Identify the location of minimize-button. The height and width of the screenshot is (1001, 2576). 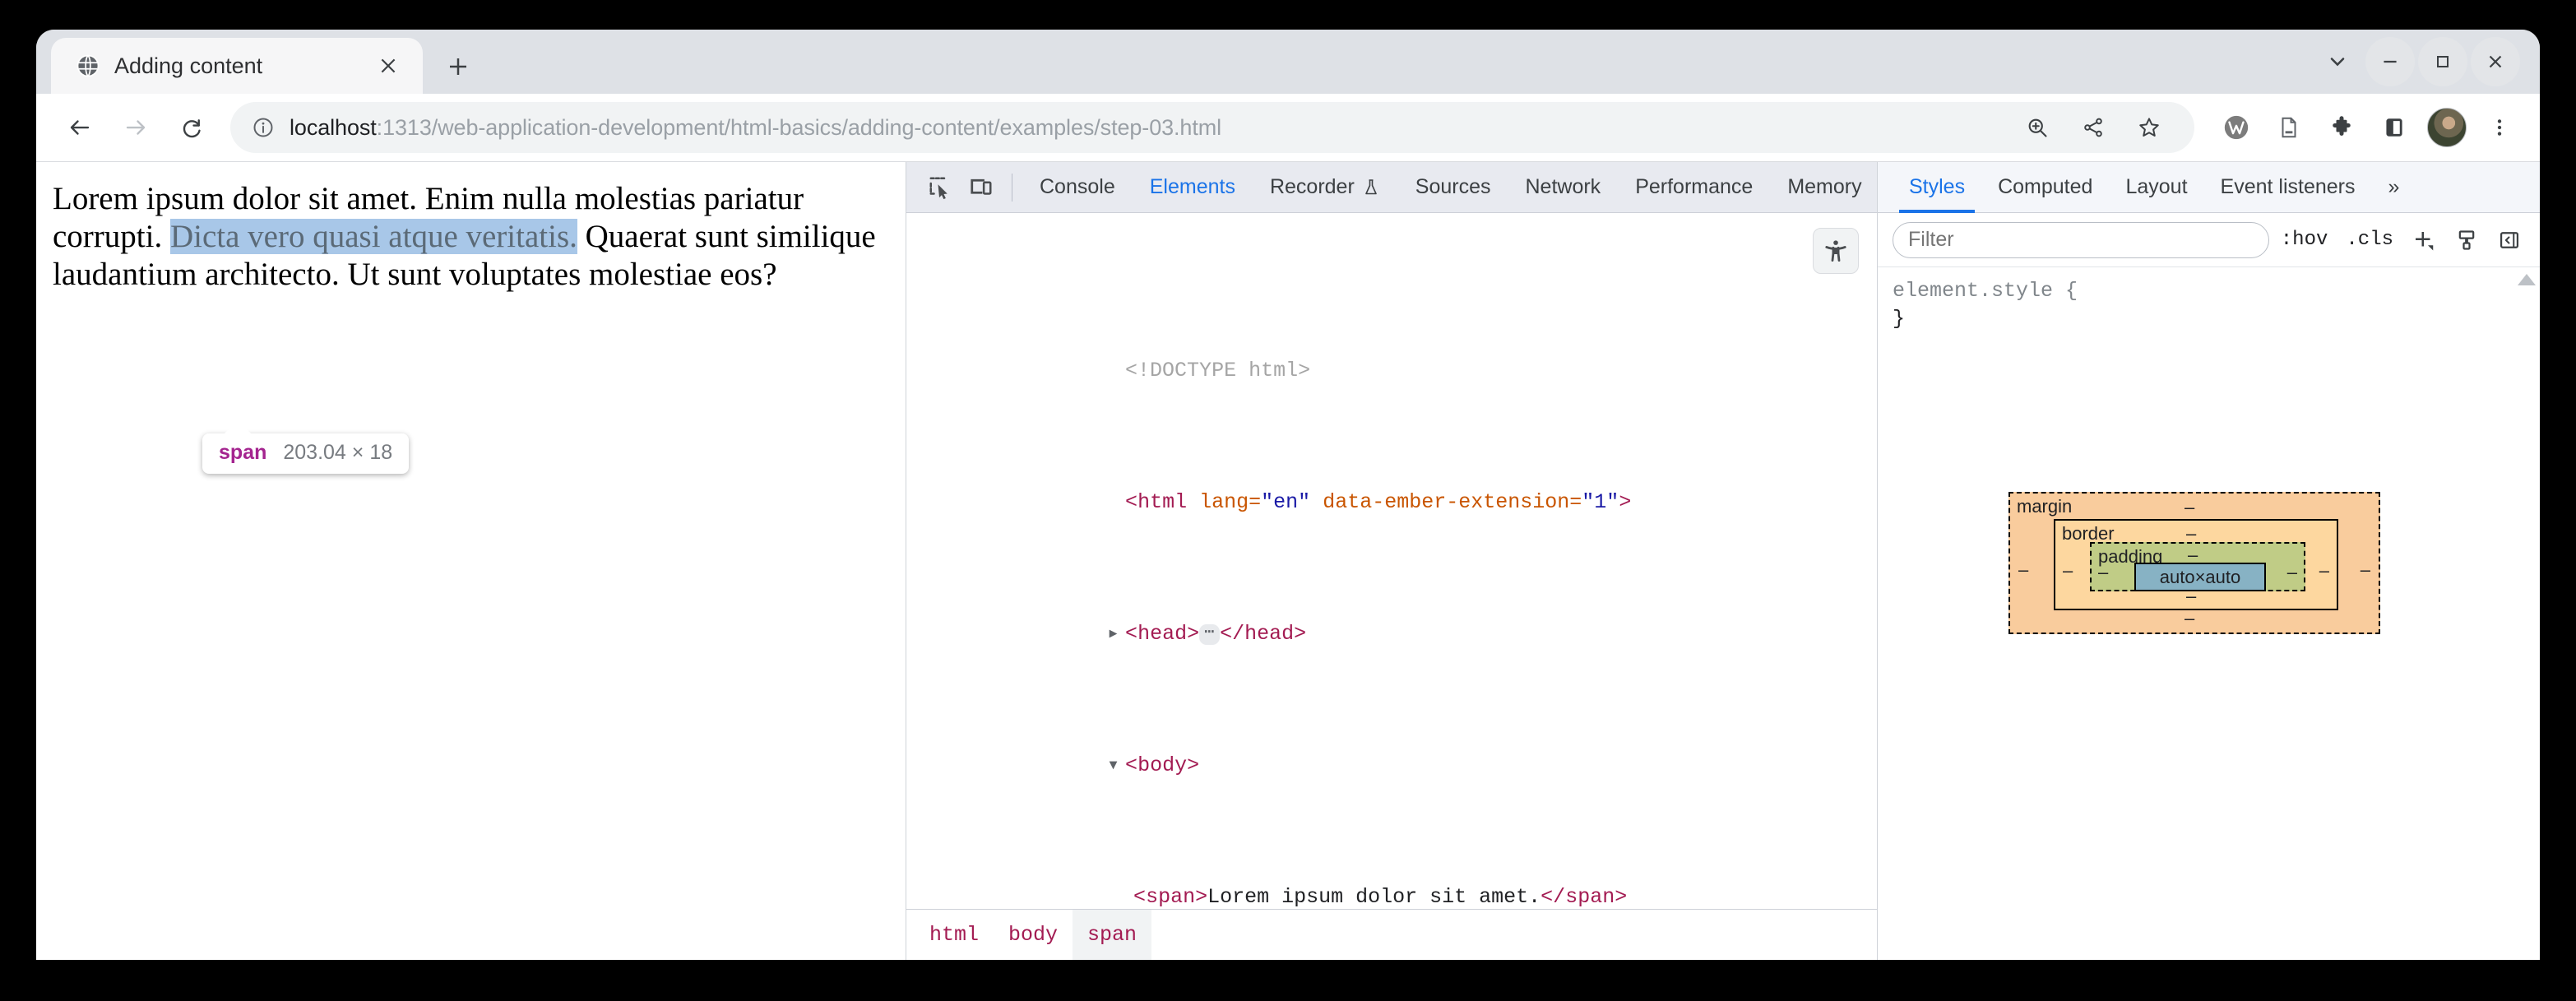
(2390, 61).